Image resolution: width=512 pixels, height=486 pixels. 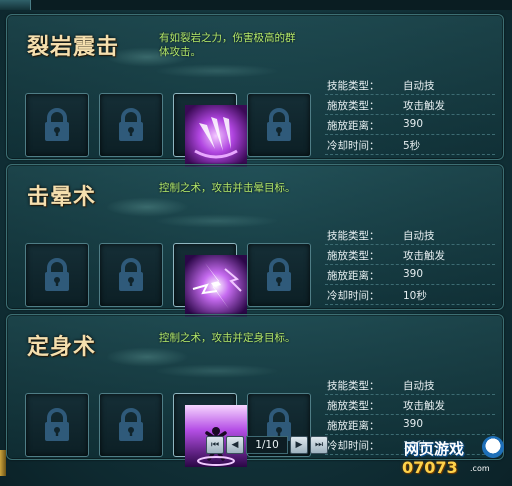 I want to click on prev-page-button: ◀, so click(x=235, y=445).